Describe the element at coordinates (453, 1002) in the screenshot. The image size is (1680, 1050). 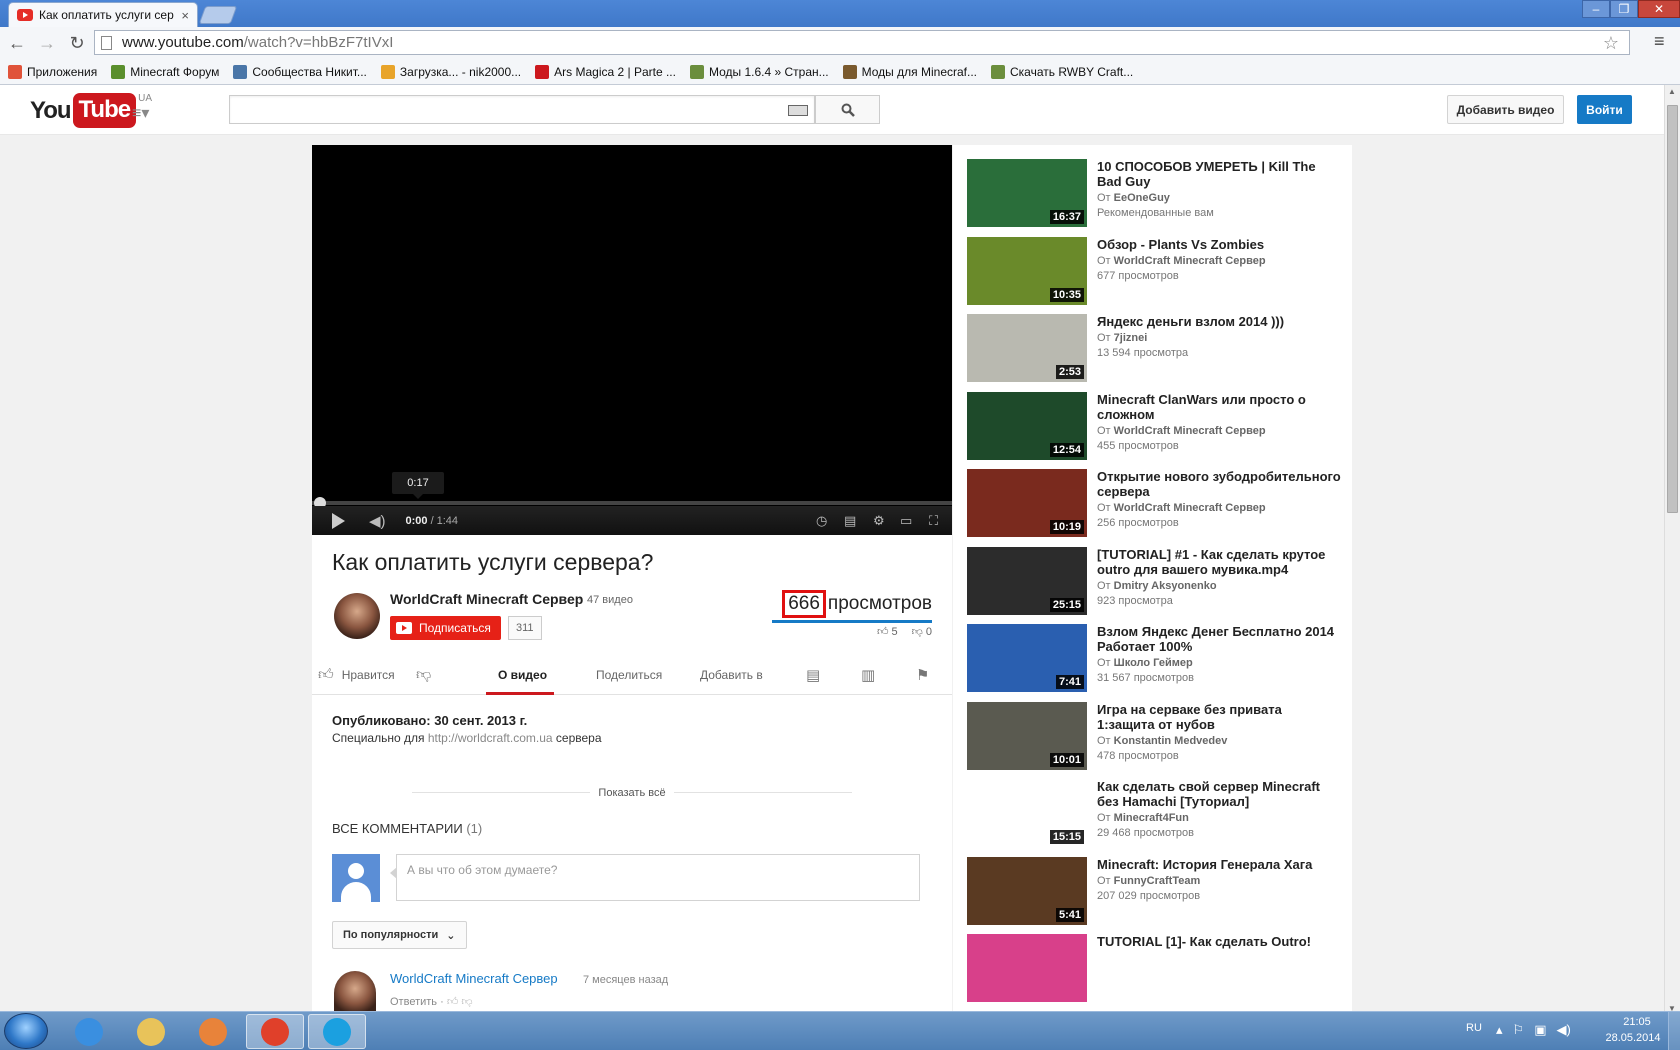
I see `thumbs-up-icon: 👍︎` at that location.